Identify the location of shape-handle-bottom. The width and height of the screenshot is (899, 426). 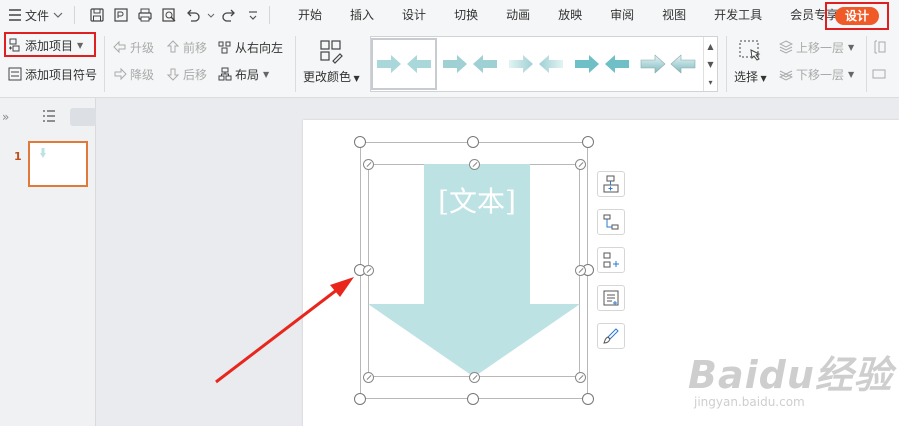
(474, 377).